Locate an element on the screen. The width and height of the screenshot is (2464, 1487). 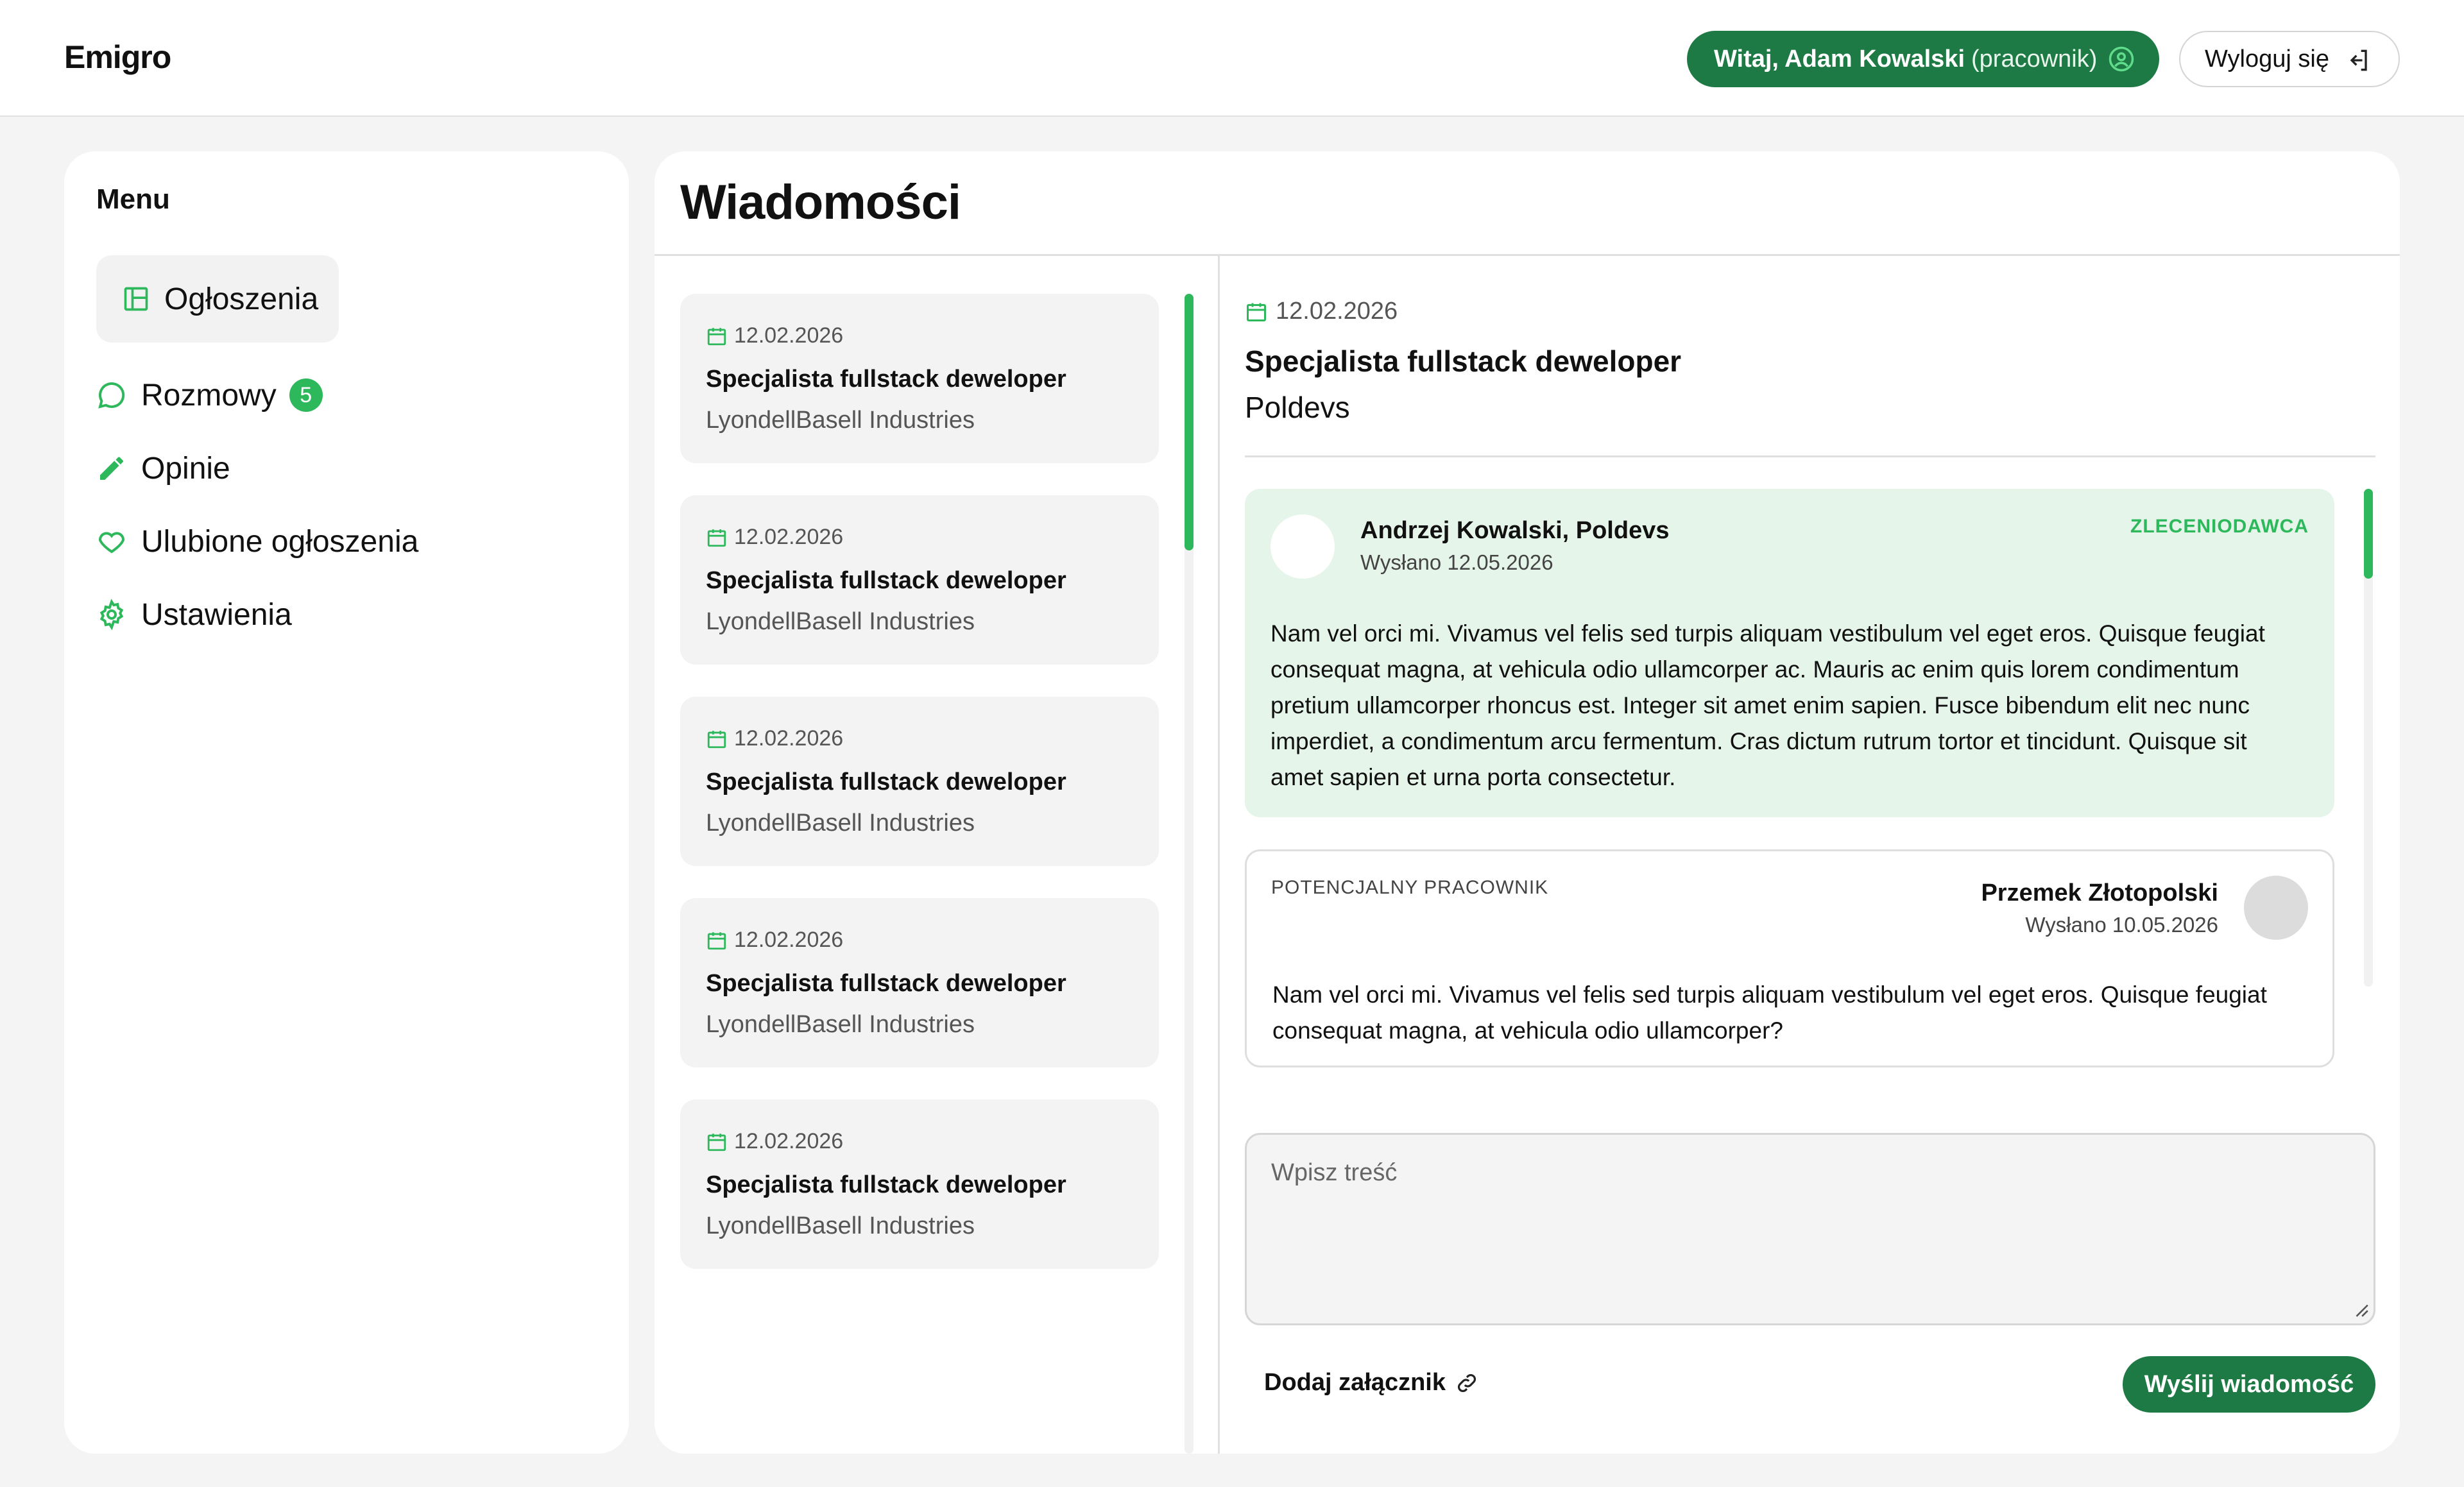
message-sender: Andrzej Kowalski, Poldevs is located at coordinates (1515, 530).